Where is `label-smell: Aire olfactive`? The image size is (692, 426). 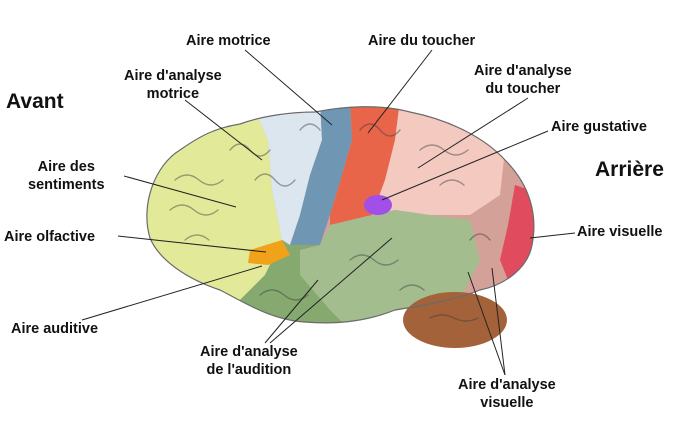
label-smell: Aire olfactive is located at coordinates (50, 237).